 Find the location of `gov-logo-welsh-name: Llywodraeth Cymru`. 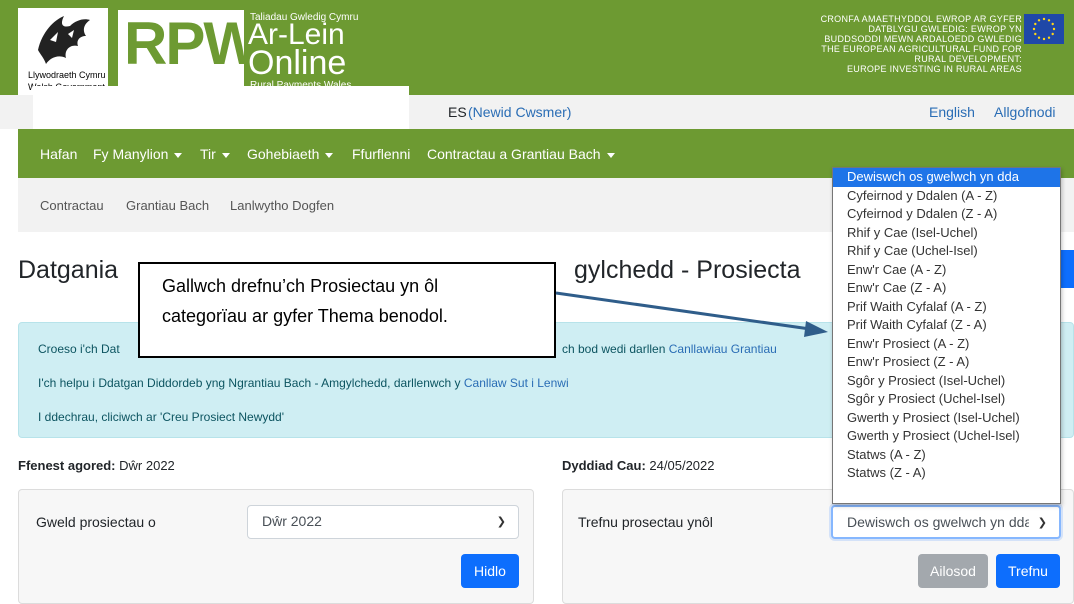

gov-logo-welsh-name: Llywodraeth Cymru is located at coordinates (67, 75).